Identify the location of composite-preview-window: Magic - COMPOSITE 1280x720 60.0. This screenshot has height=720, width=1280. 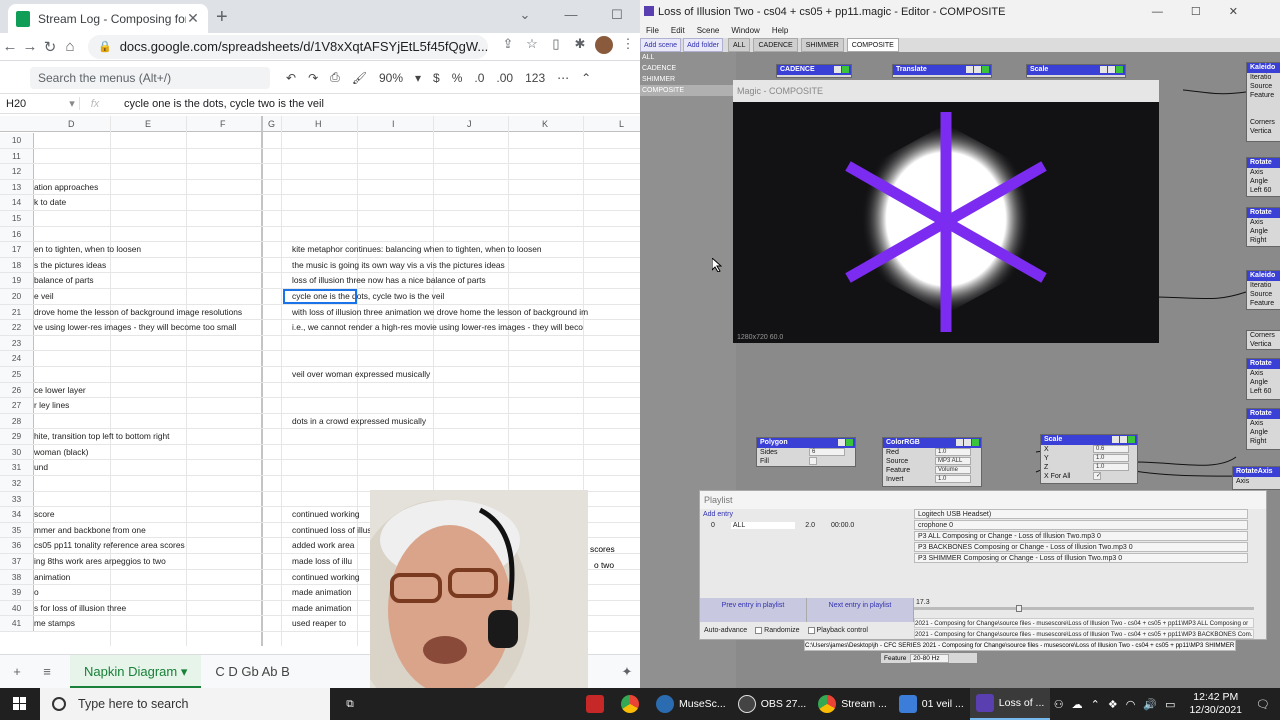
(946, 211).